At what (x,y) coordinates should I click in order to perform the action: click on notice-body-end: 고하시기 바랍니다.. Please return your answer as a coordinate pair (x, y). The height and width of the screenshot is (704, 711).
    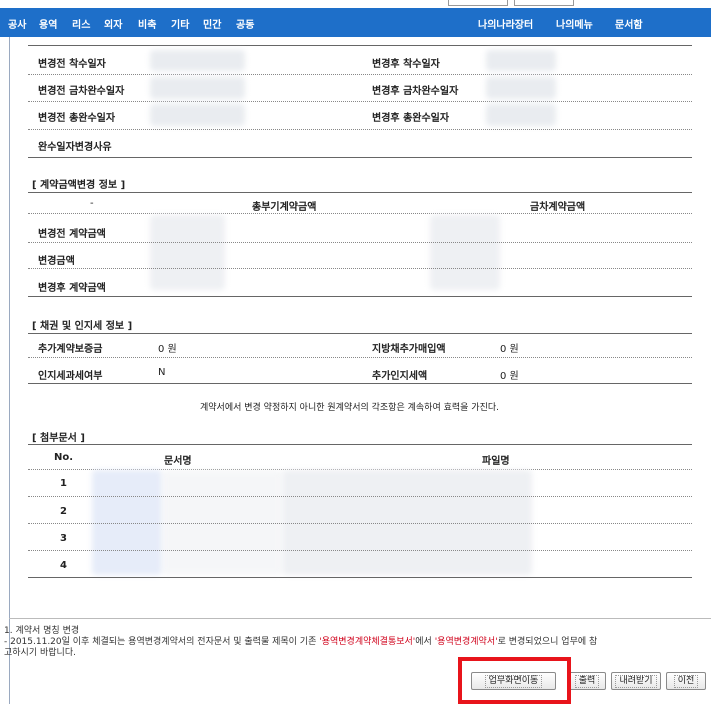
    Looking at the image, I should click on (40, 653).